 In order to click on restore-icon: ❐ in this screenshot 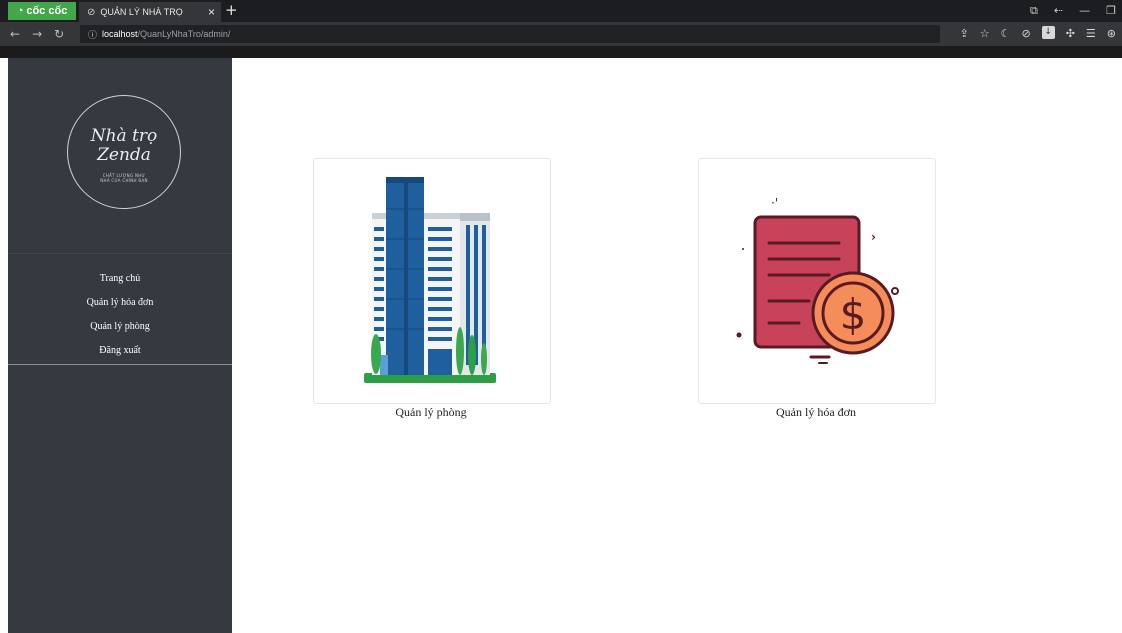, I will do `click(1111, 11)`.